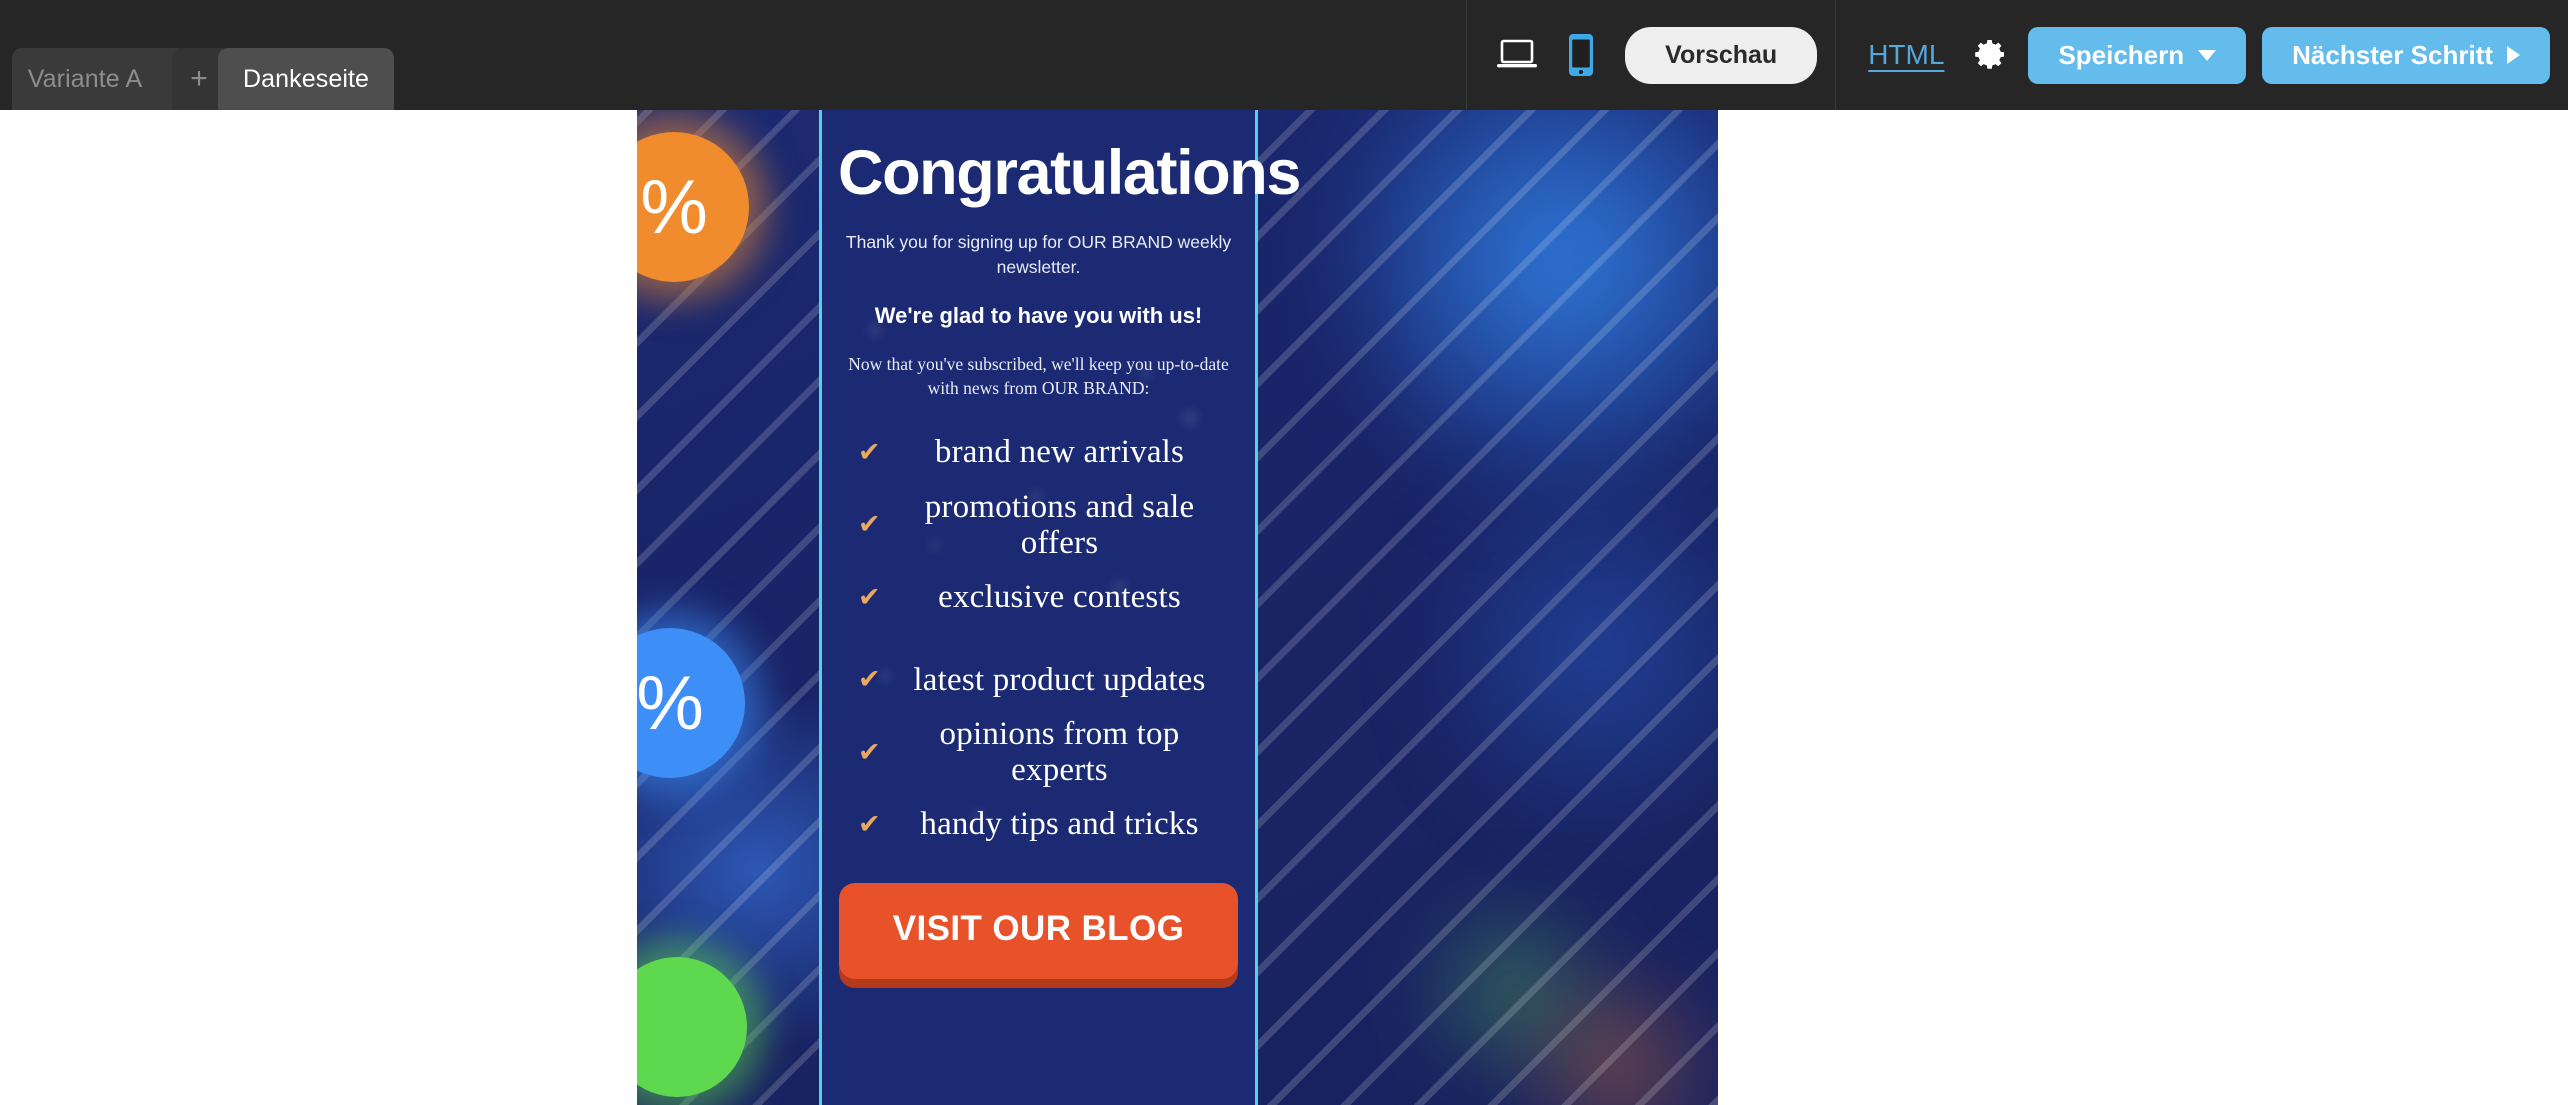  I want to click on list-item: ✔ promotions and sale offers, so click(1038, 525).